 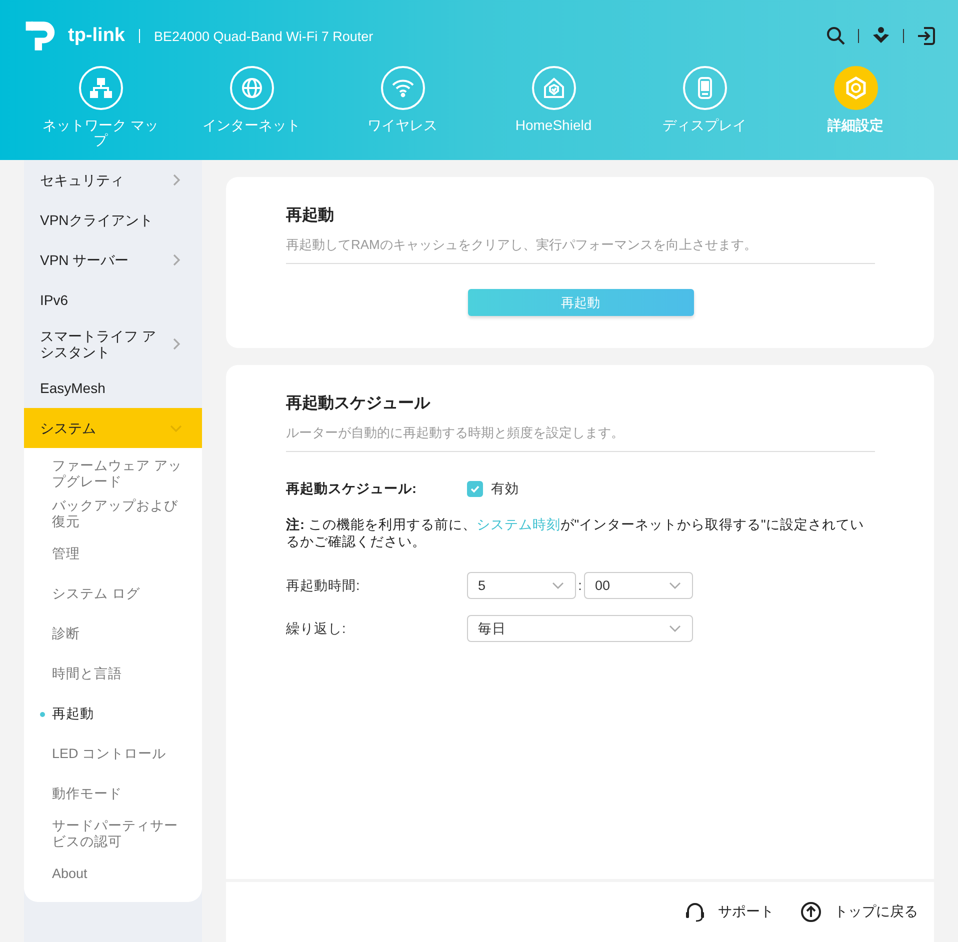 I want to click on hour-select: 5, so click(x=521, y=585).